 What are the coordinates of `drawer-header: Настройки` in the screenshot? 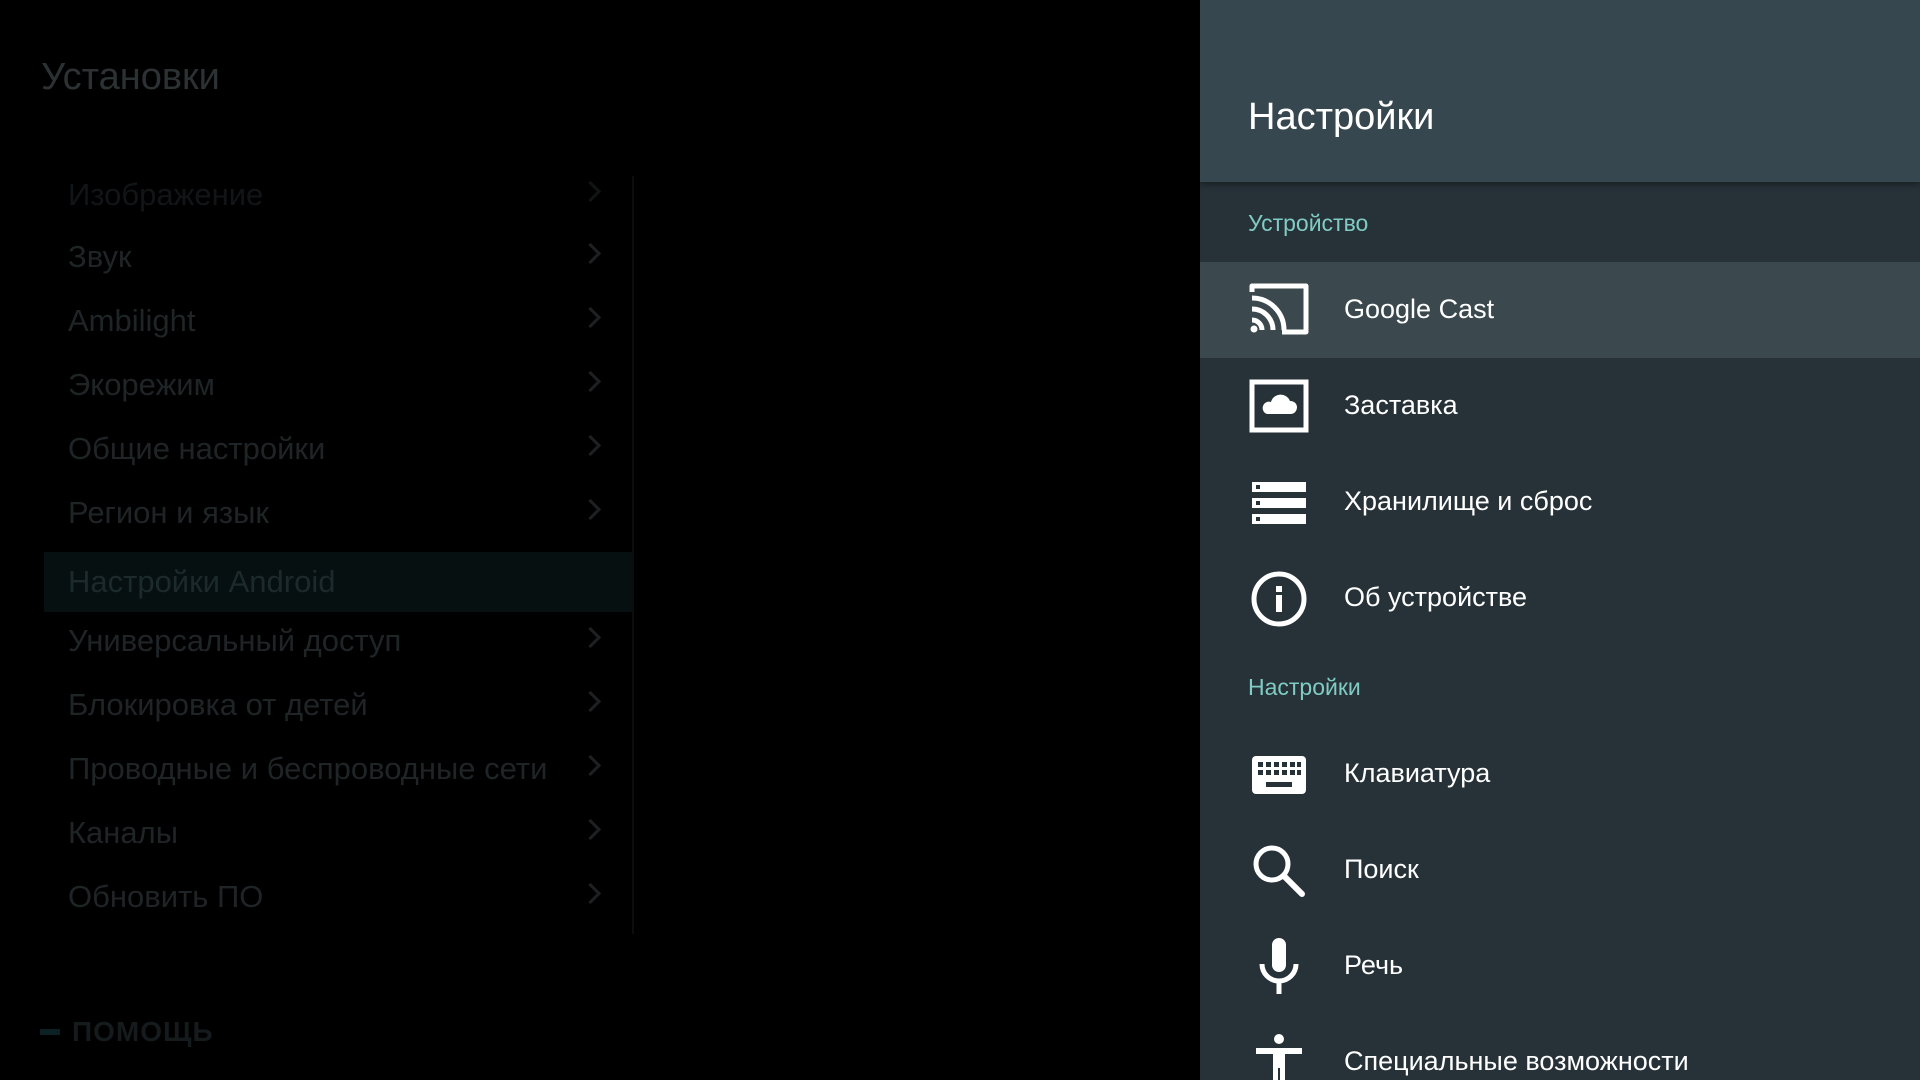 It's located at (1560, 91).